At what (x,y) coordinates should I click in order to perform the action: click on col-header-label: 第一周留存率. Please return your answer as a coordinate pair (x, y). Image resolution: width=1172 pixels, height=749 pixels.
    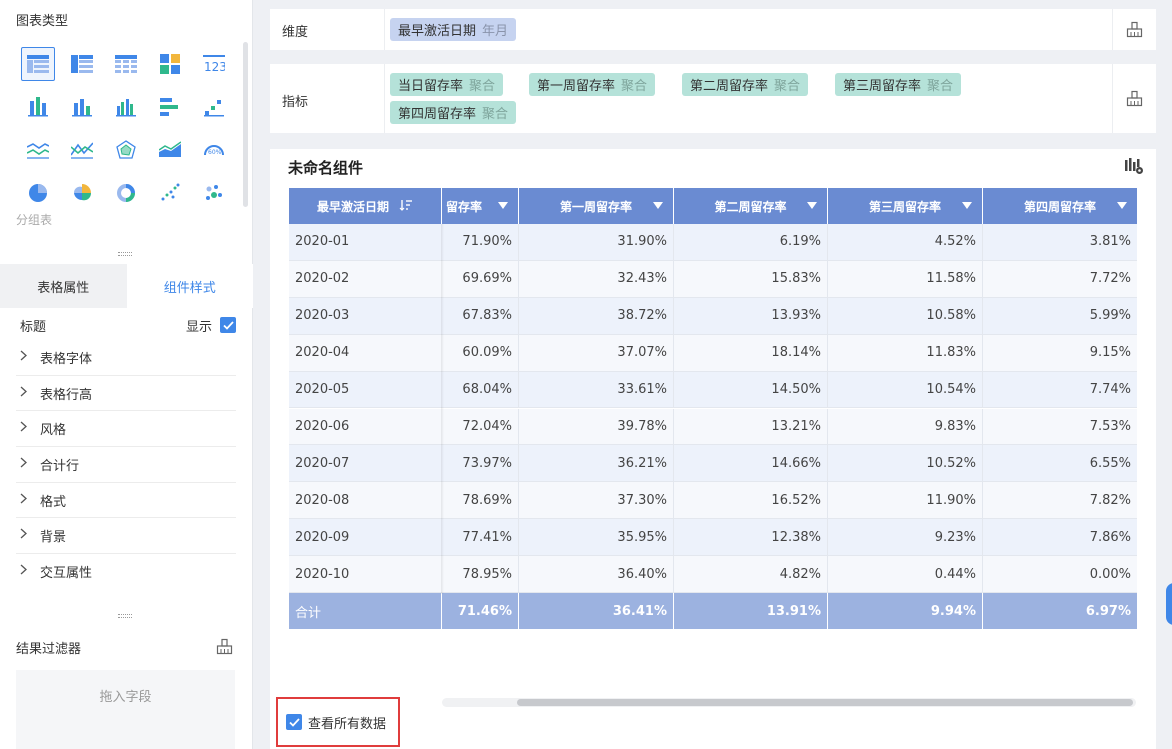
    Looking at the image, I should click on (595, 206).